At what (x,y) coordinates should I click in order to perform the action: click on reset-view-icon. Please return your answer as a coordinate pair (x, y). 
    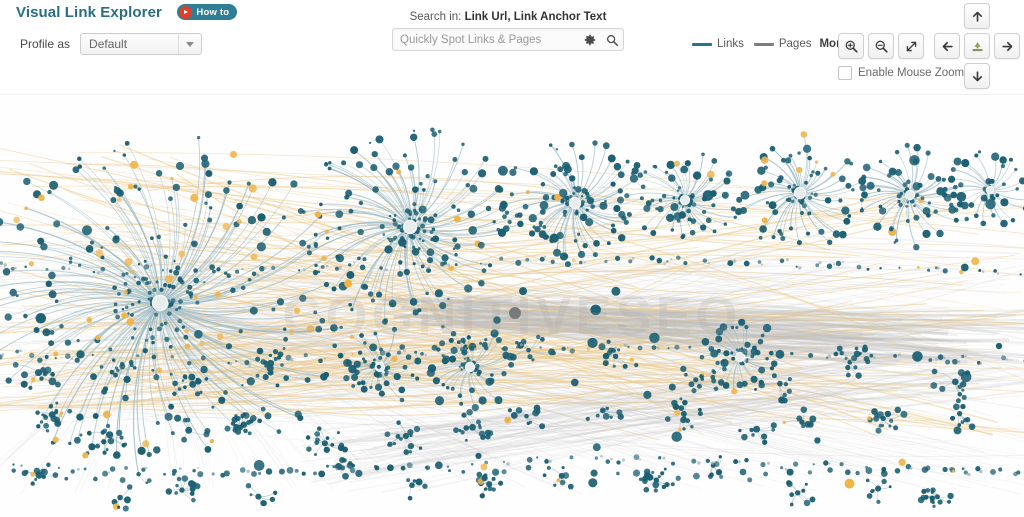
    Looking at the image, I should click on (977, 46).